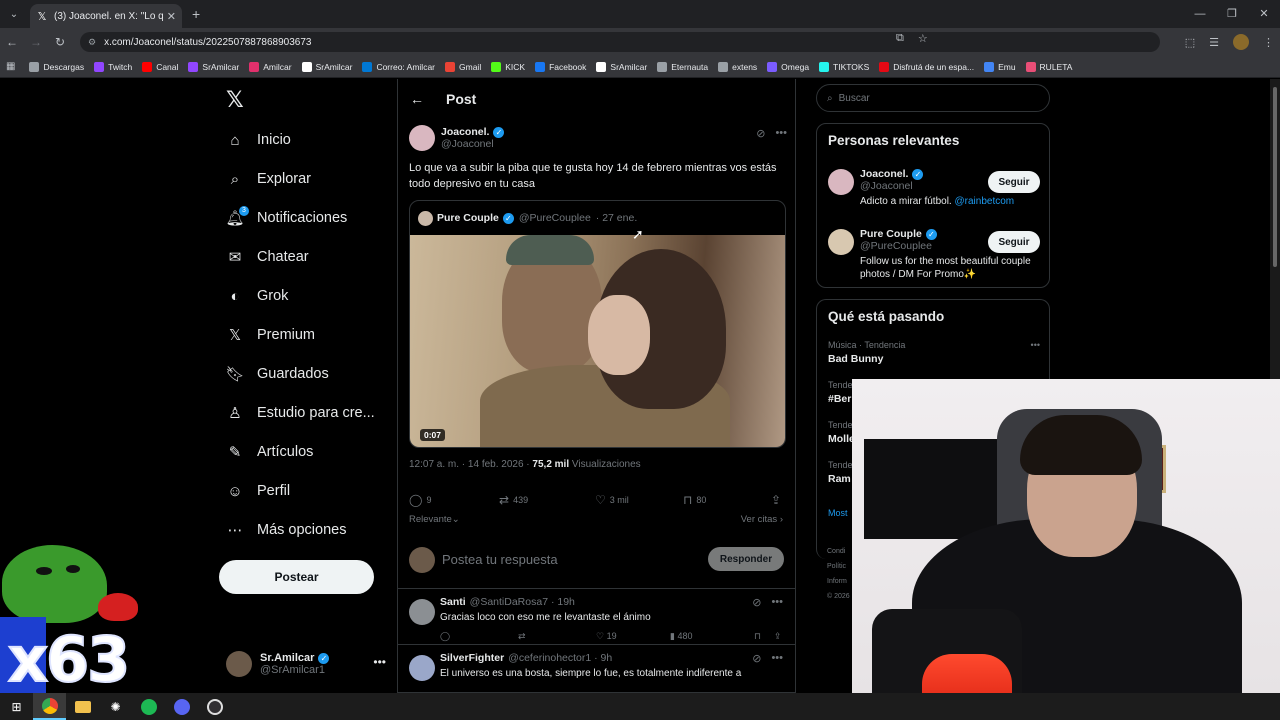 The width and height of the screenshot is (1280, 720). I want to click on account-more-icon: •••, so click(379, 662).